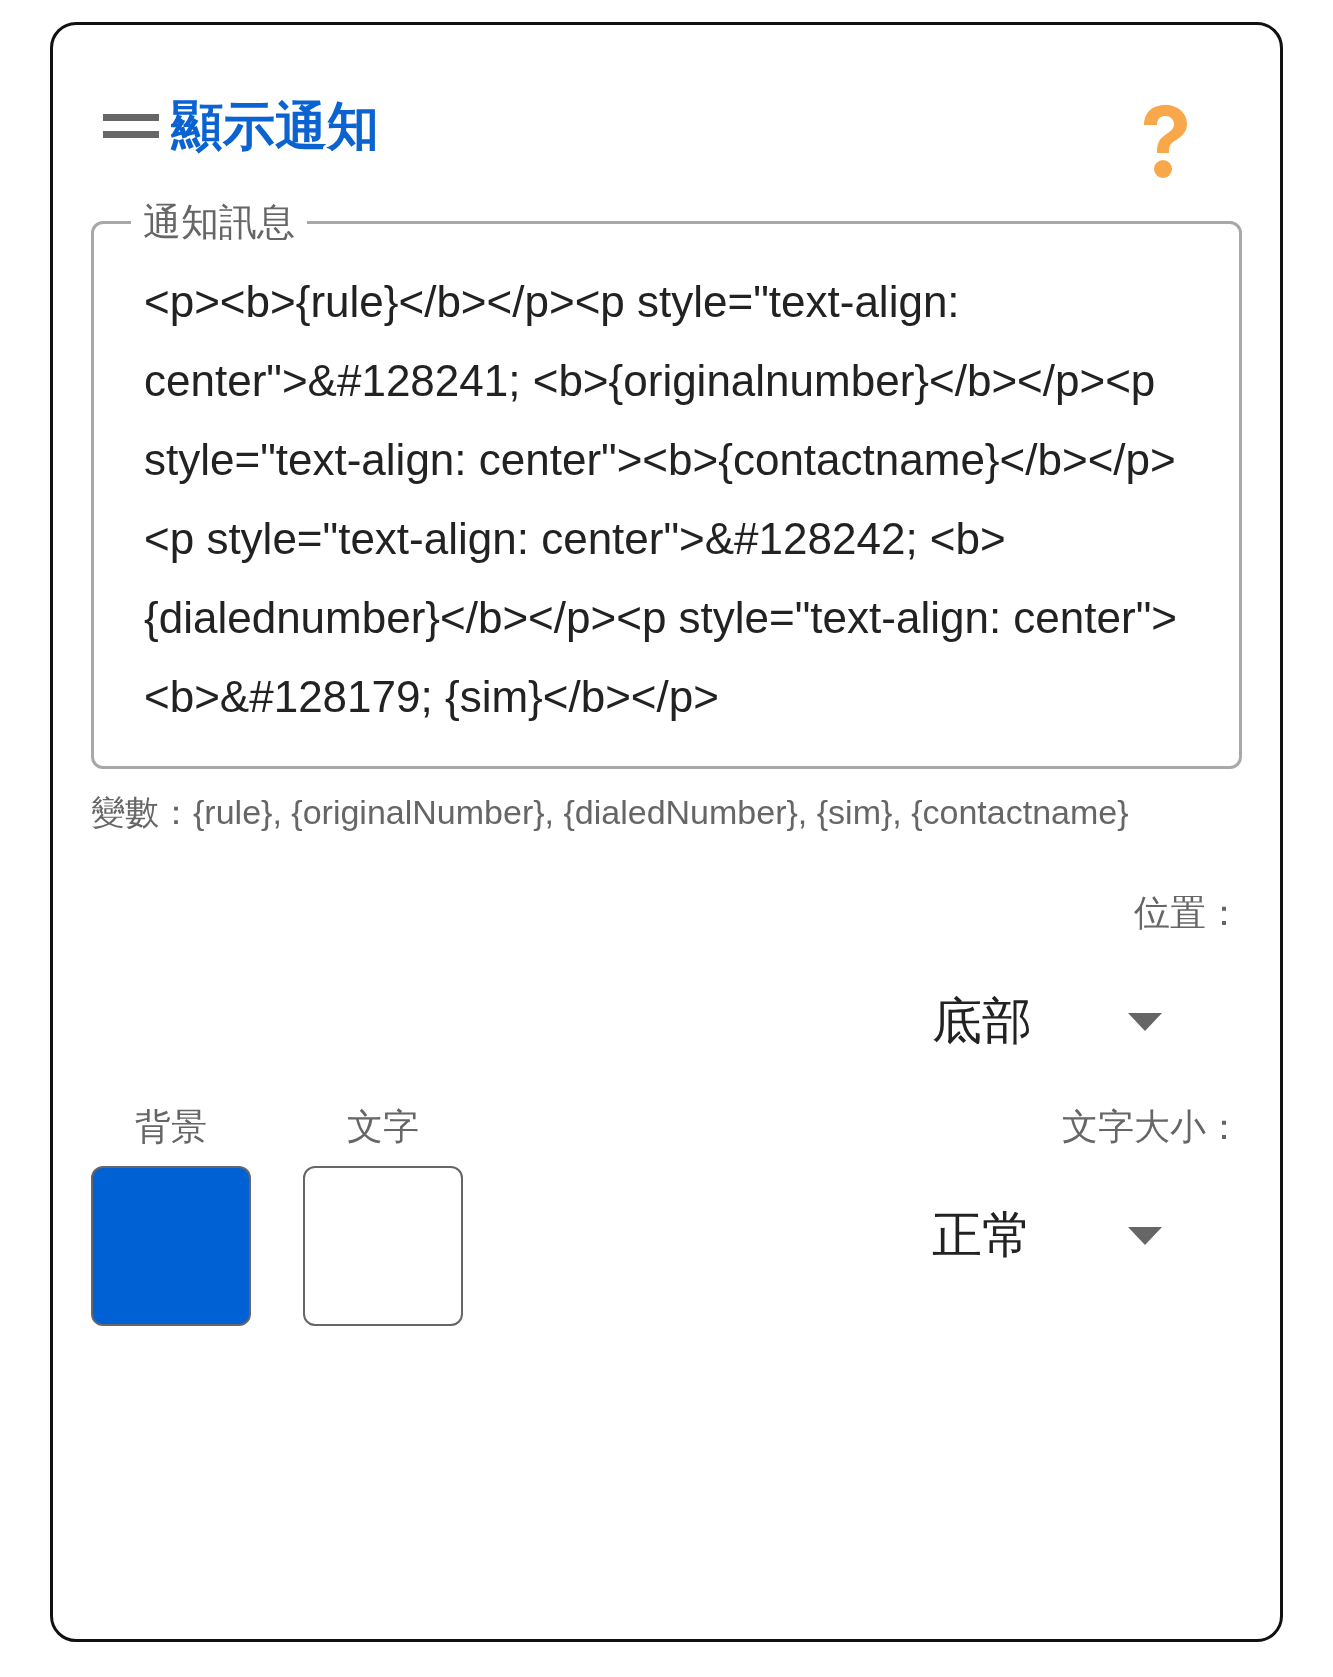  Describe the element at coordinates (131, 127) in the screenshot. I see `menu-icon` at that location.